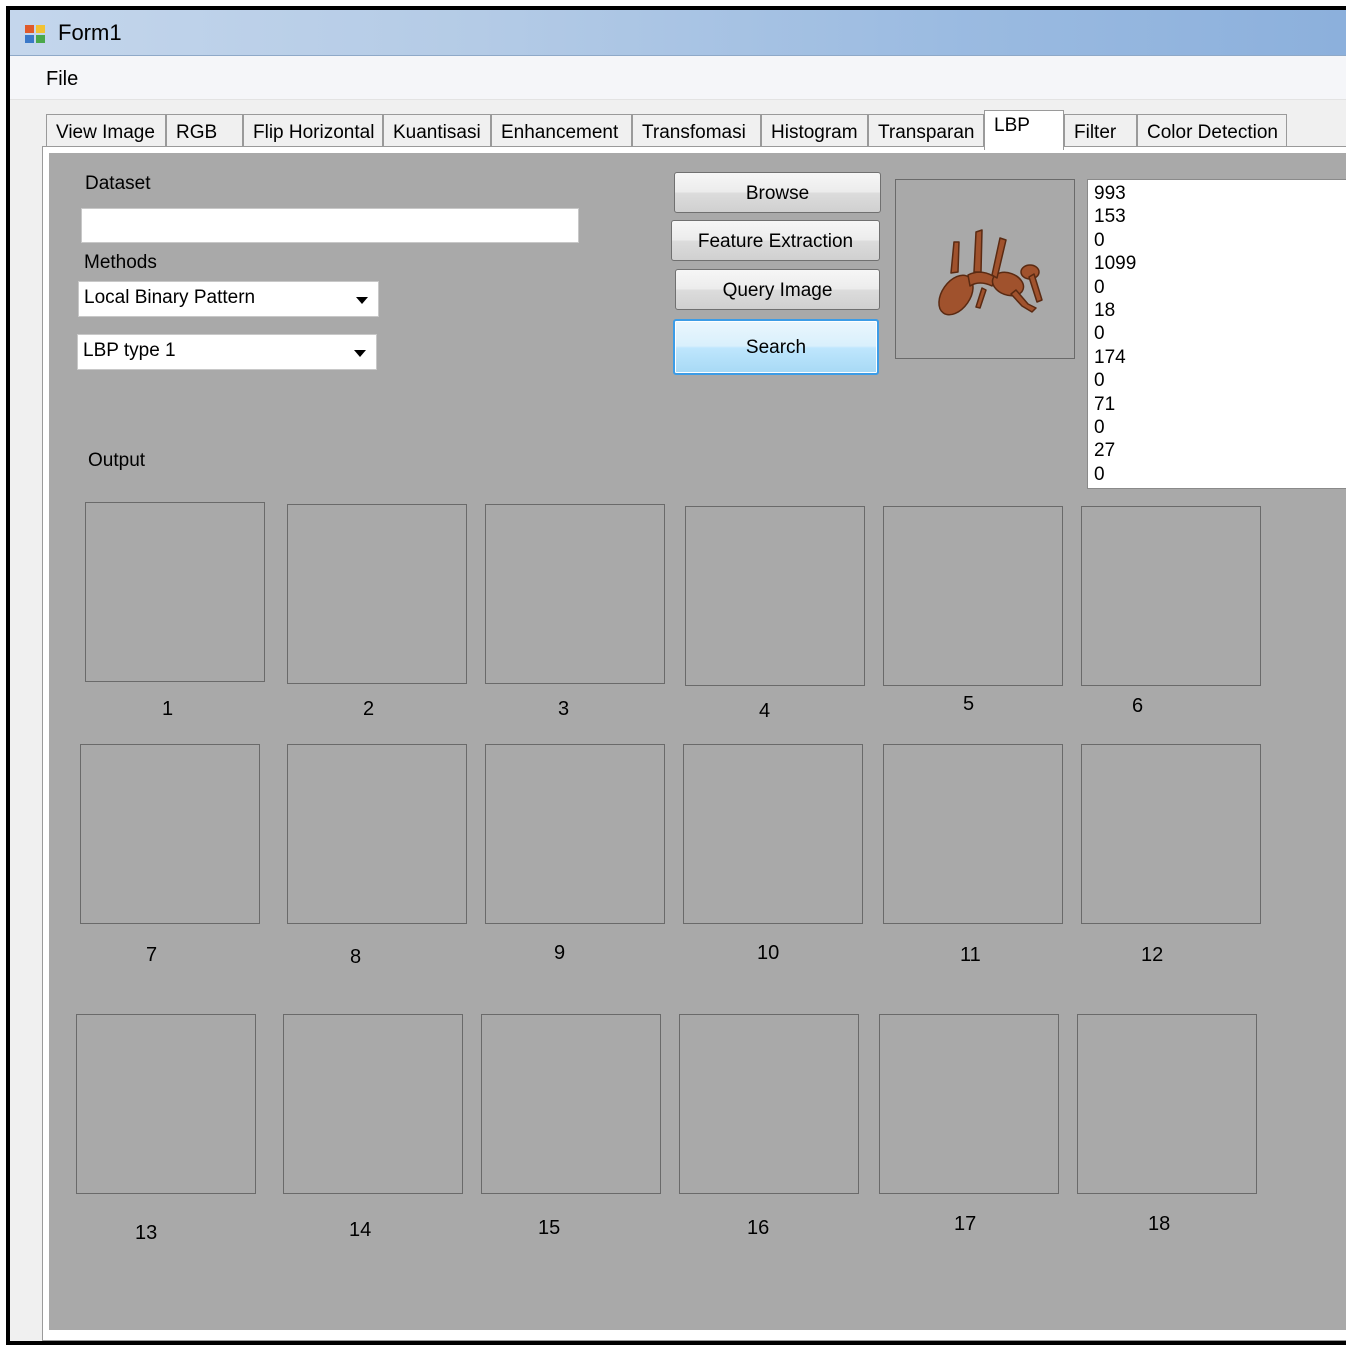  What do you see at coordinates (152, 955) in the screenshot?
I see `result-label-7: 7` at bounding box center [152, 955].